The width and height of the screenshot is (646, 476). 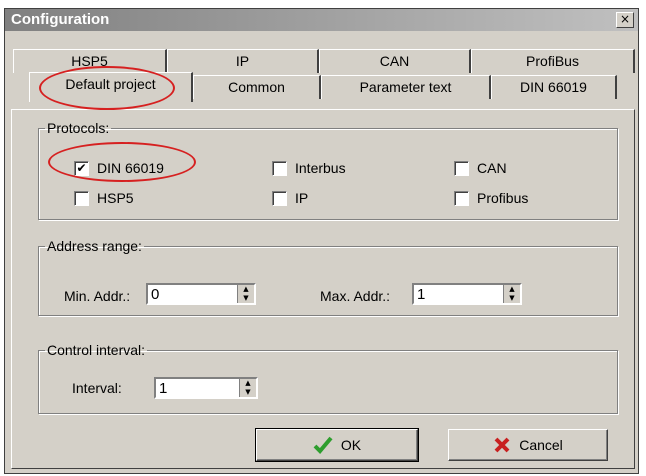 I want to click on checkbox-interbus: Interbus, so click(x=309, y=168).